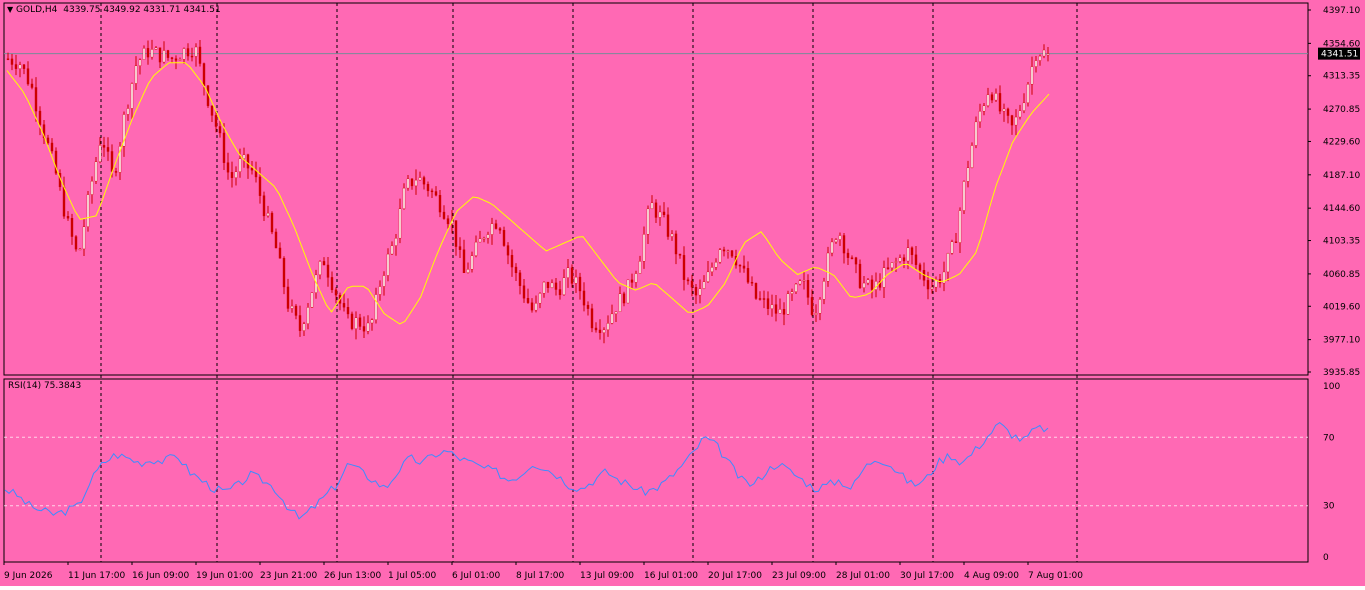 The width and height of the screenshot is (1365, 590). What do you see at coordinates (799, 576) in the screenshot?
I see `time-tick-label: 23 Jul 09:00` at bounding box center [799, 576].